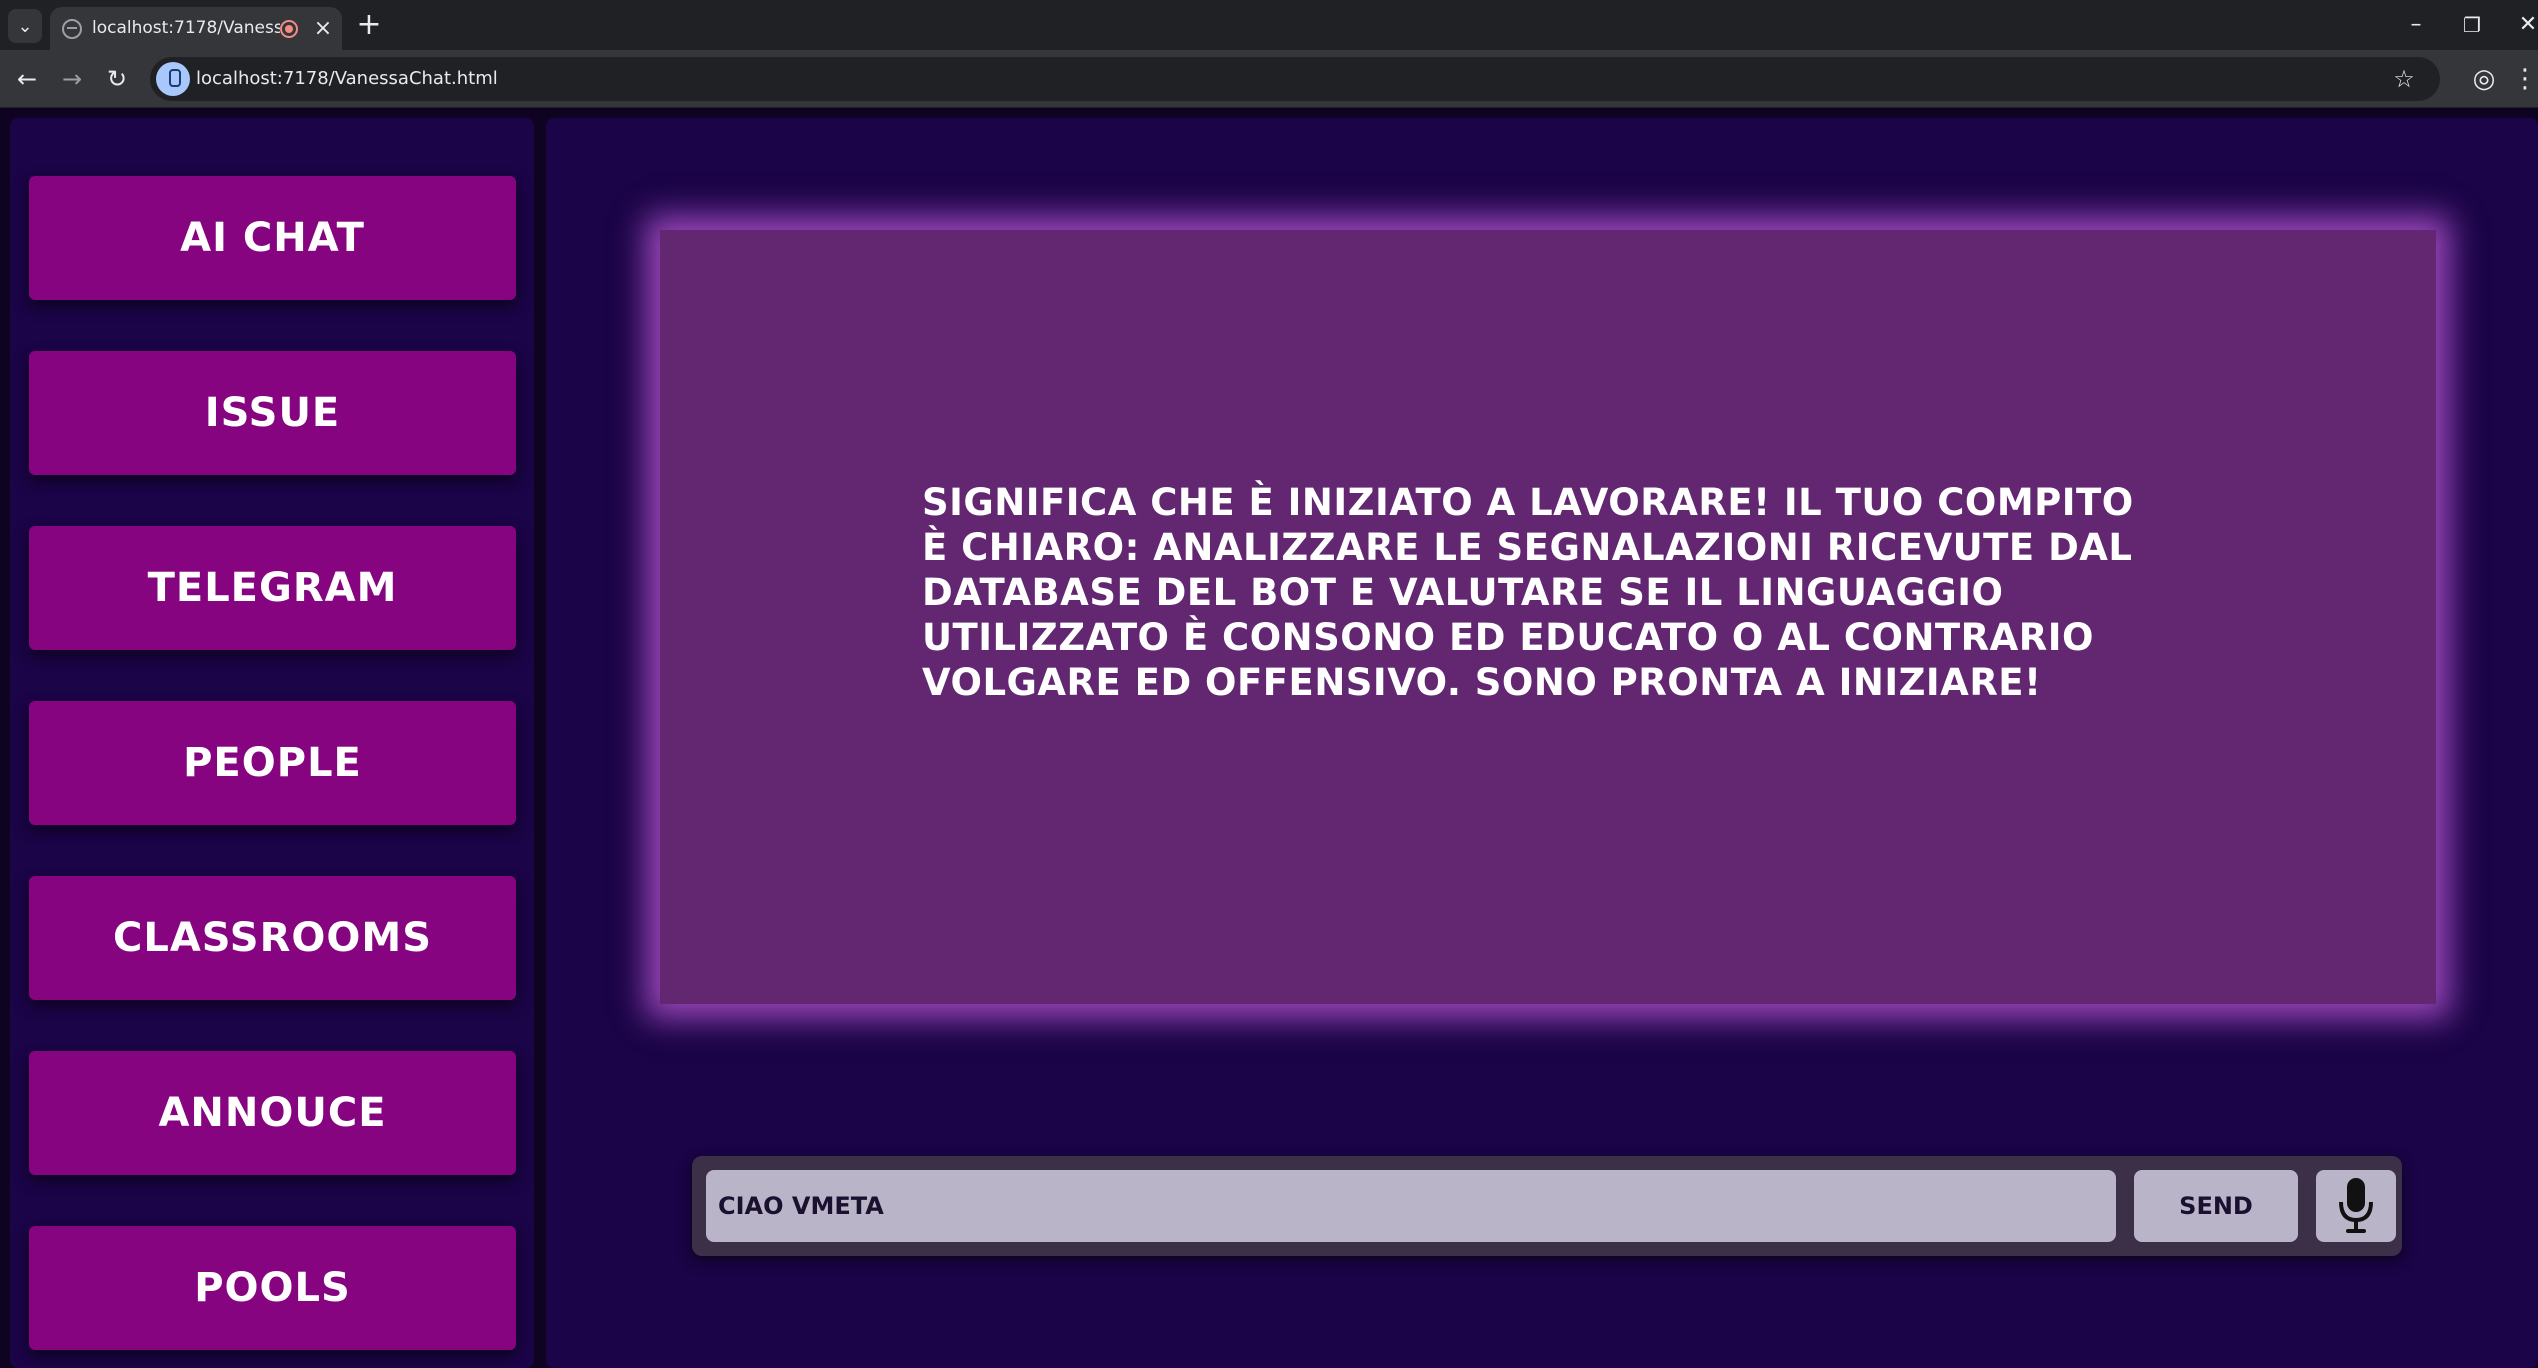 The height and width of the screenshot is (1368, 2538). I want to click on close-icon: ×, so click(323, 29).